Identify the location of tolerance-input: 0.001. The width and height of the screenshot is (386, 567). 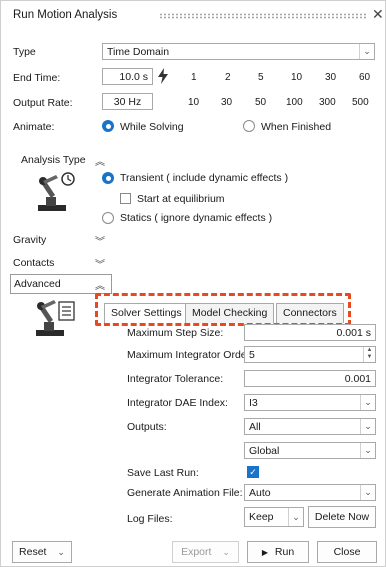
(310, 378).